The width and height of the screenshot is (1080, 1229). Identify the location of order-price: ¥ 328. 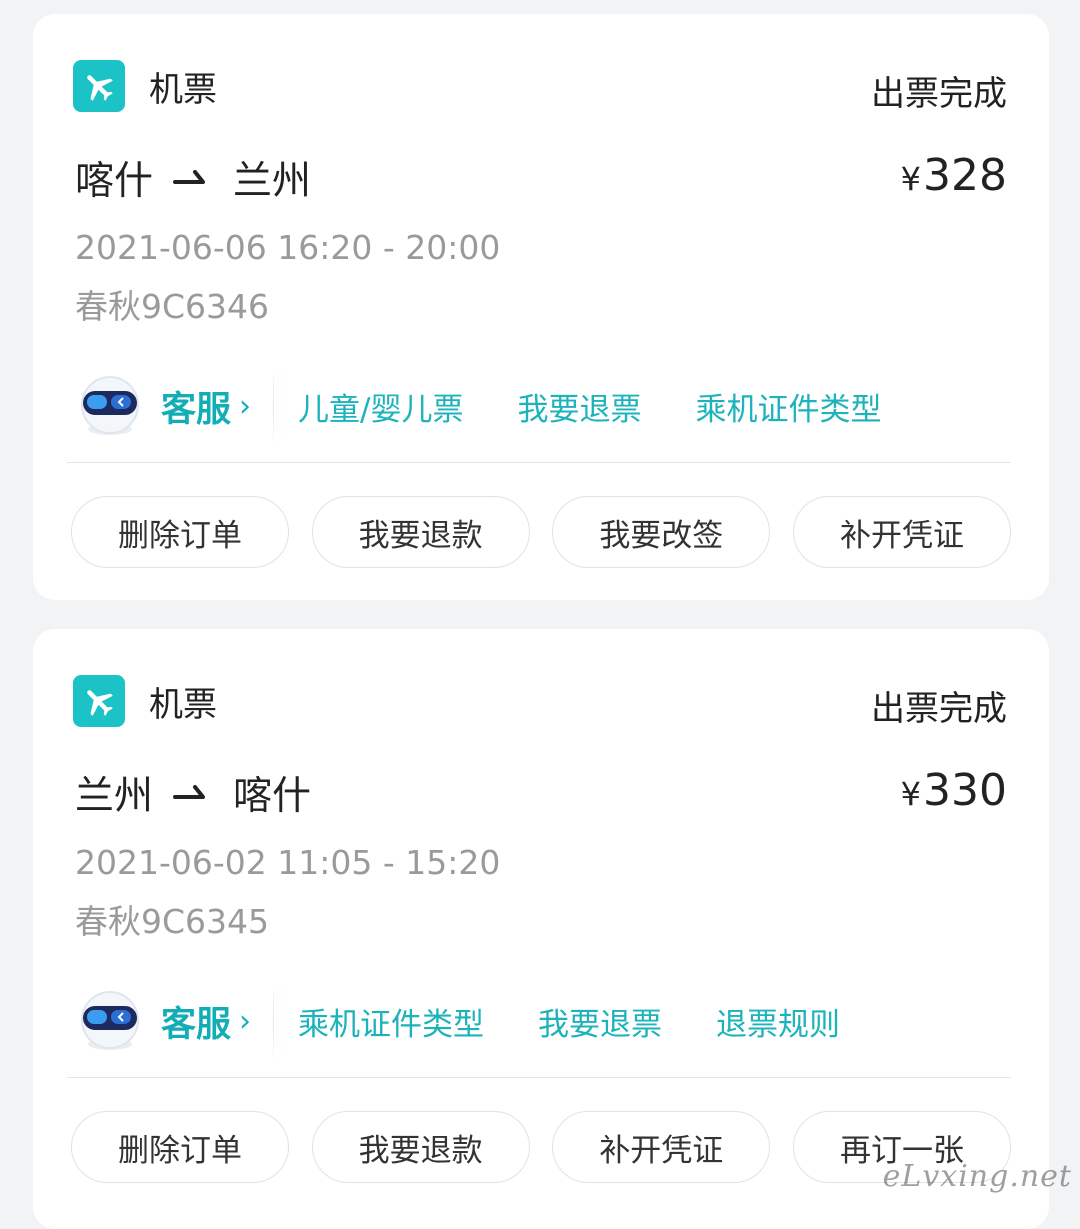
(954, 178).